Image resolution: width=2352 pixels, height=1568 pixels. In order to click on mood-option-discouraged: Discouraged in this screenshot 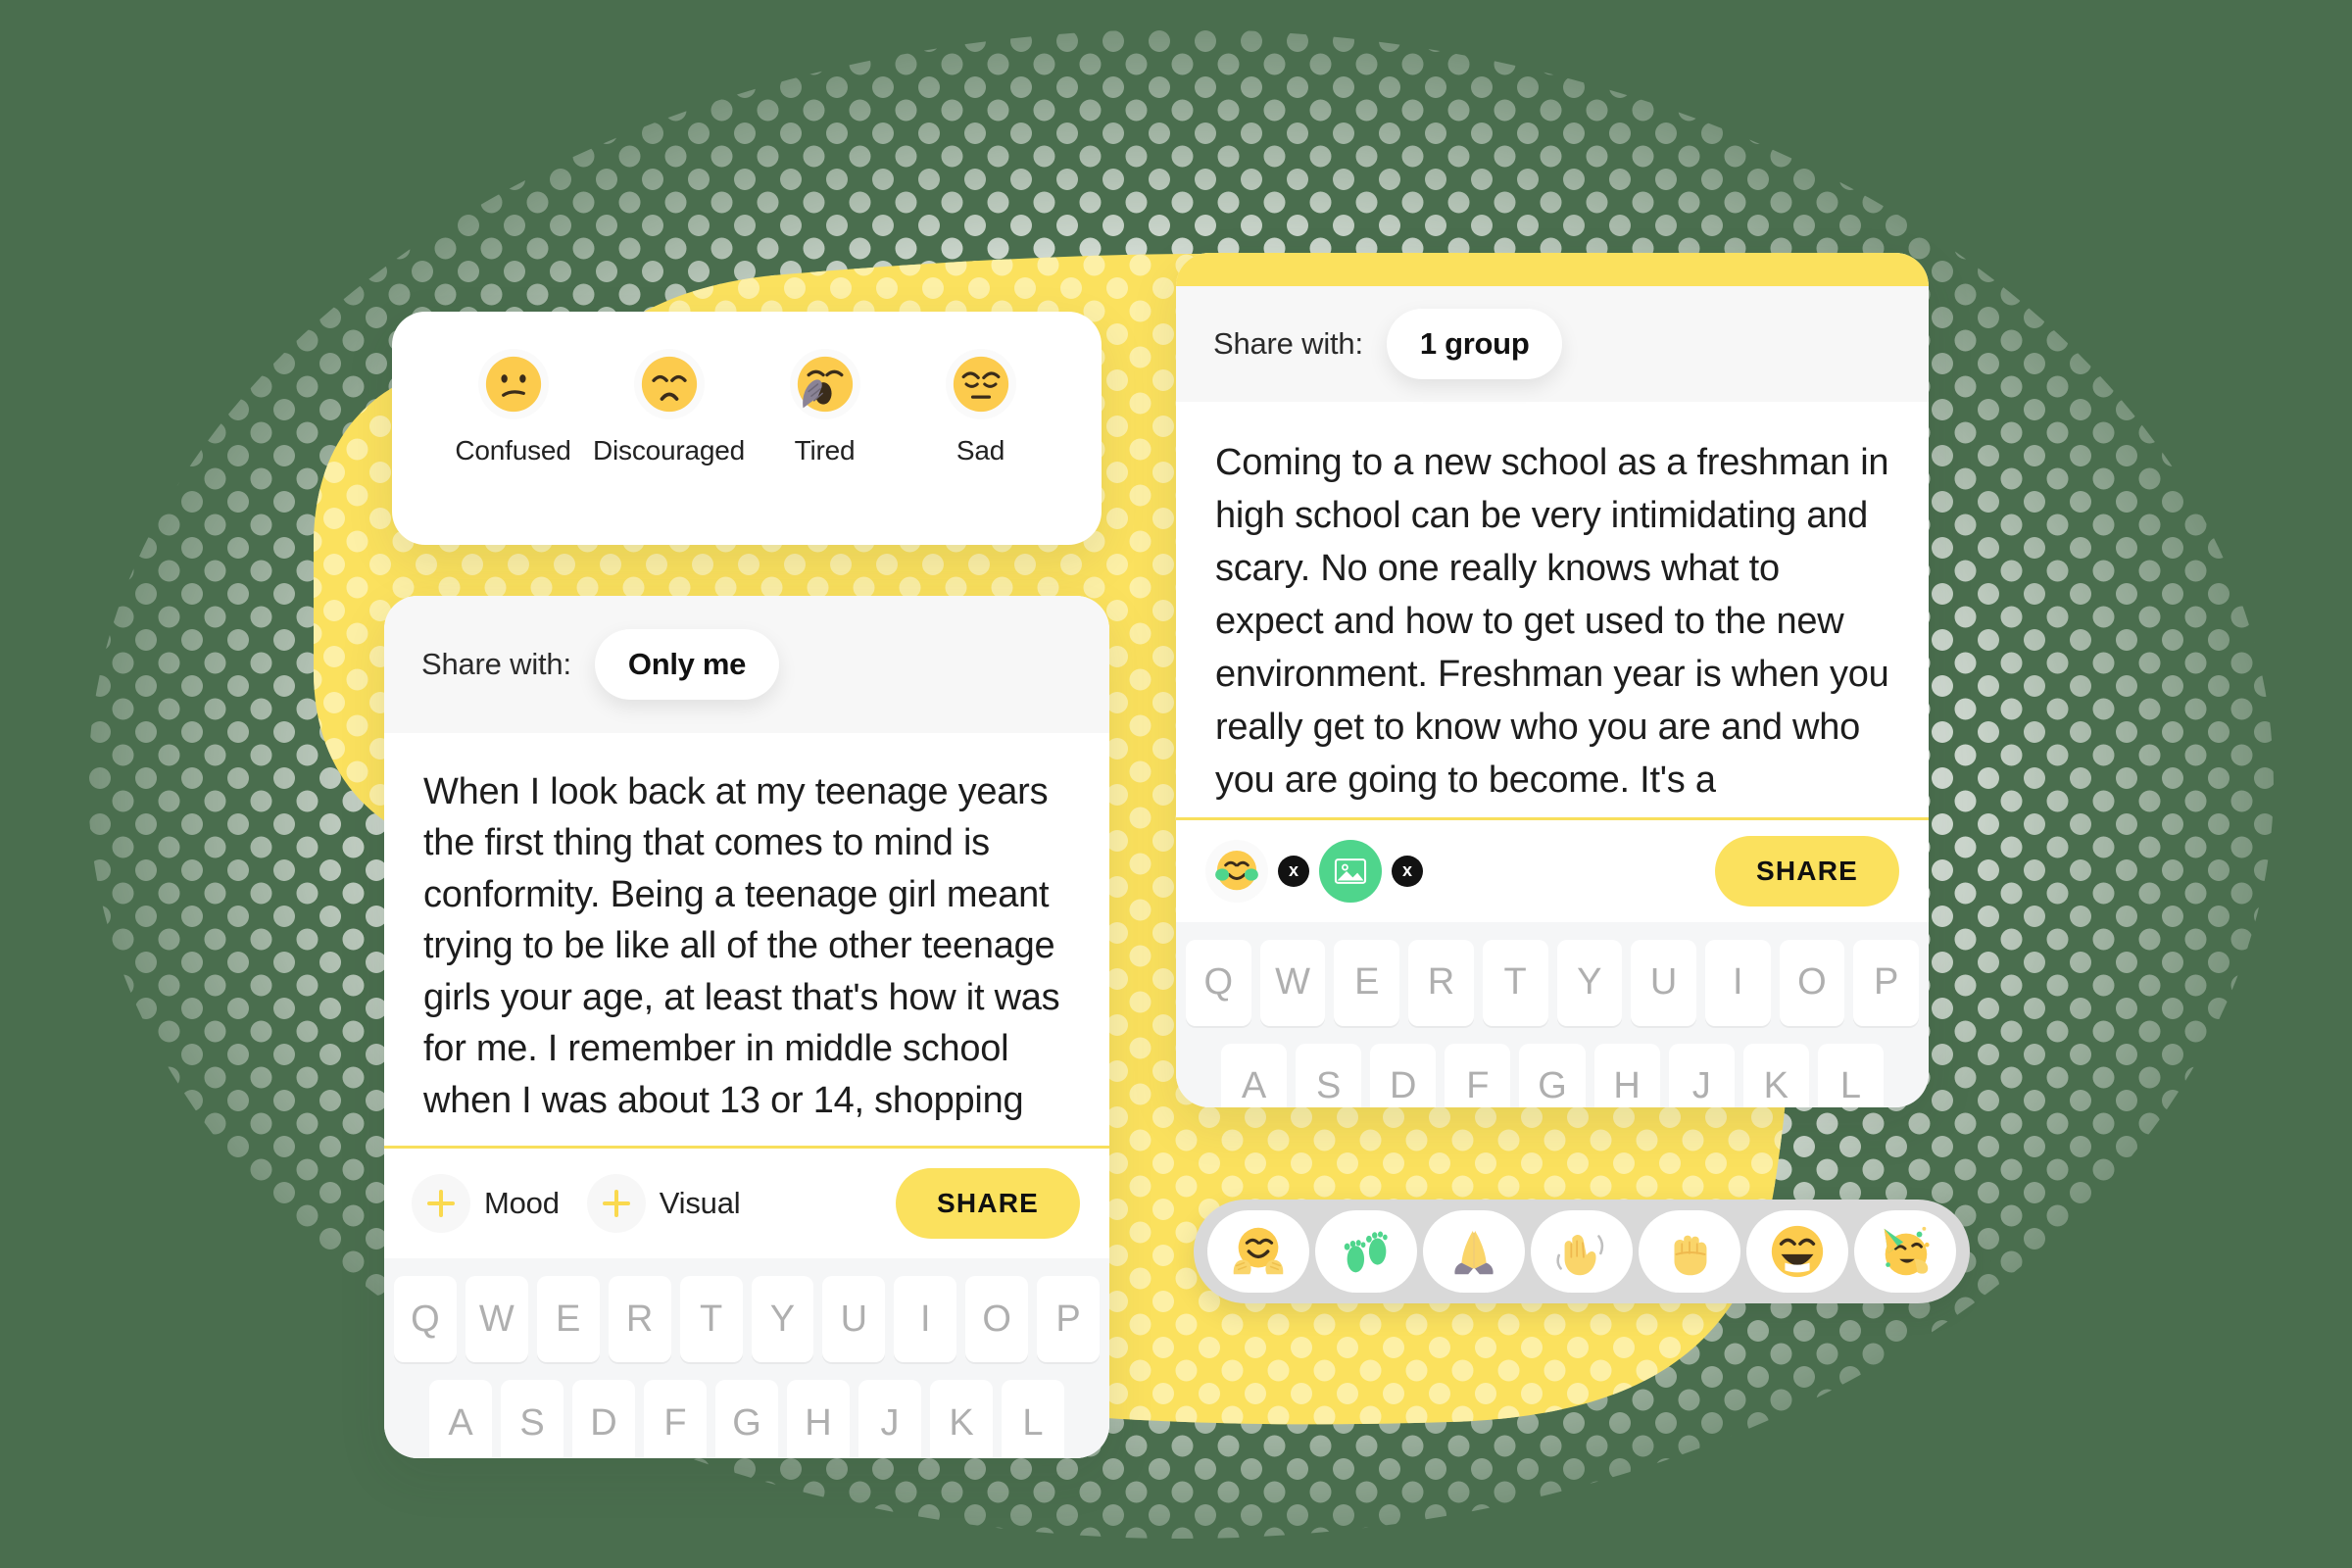, I will do `click(669, 407)`.